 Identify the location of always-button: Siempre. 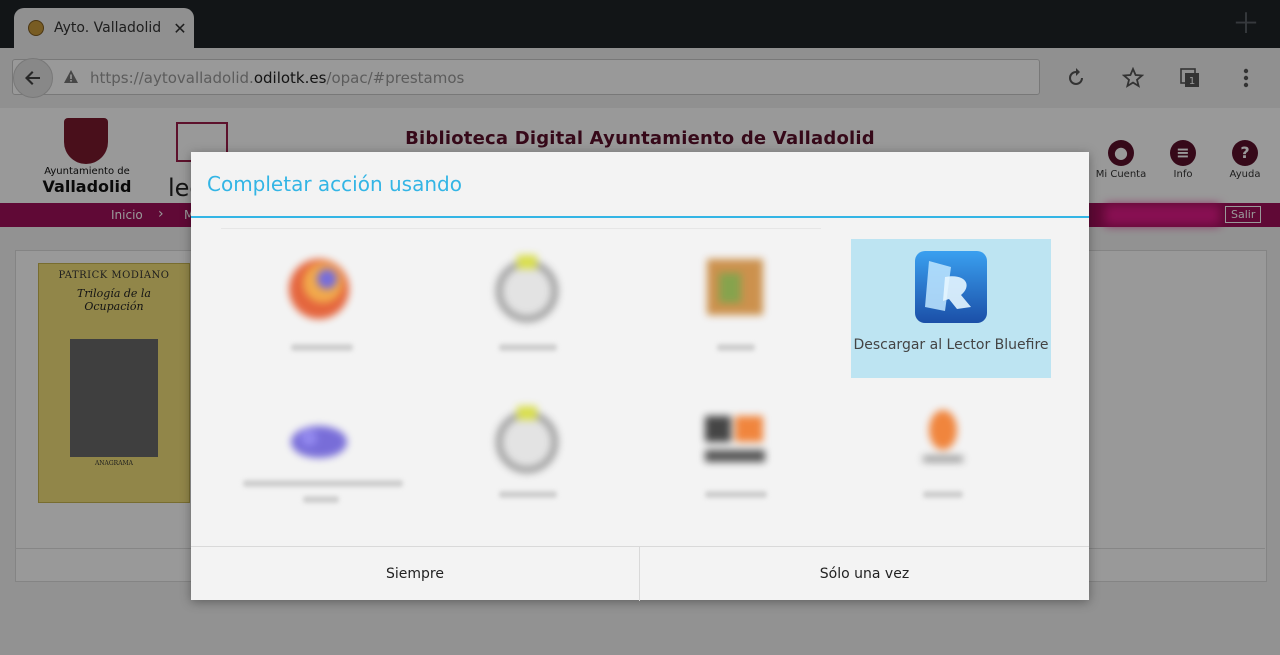
(415, 574).